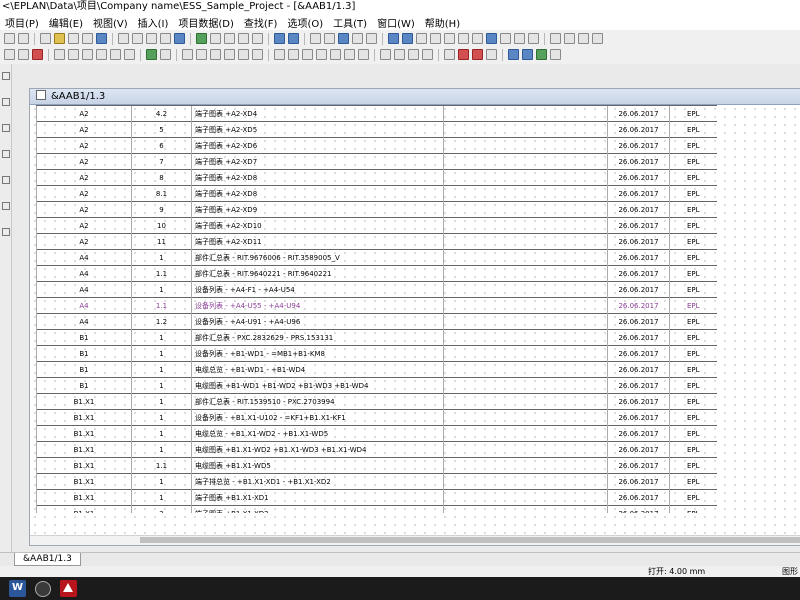  Describe the element at coordinates (321, 54) in the screenshot. I see `connect-d-icon` at that location.